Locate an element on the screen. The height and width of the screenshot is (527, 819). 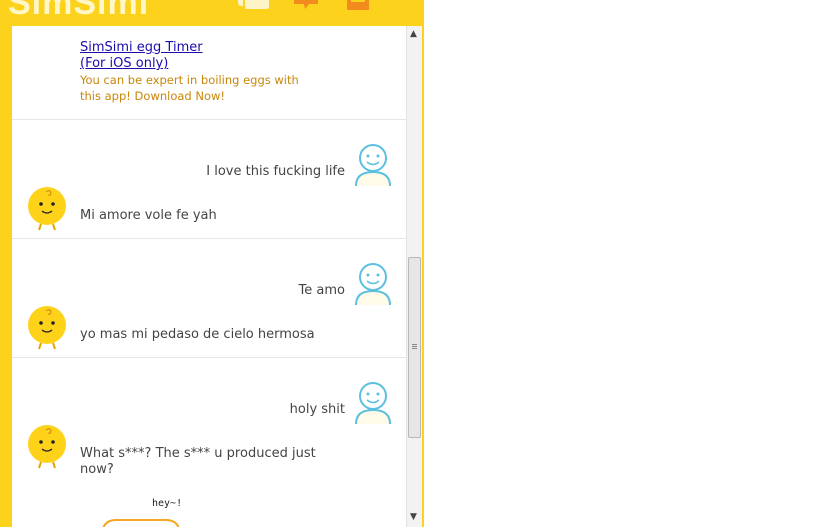
chat-icon is located at coordinates (254, 6).